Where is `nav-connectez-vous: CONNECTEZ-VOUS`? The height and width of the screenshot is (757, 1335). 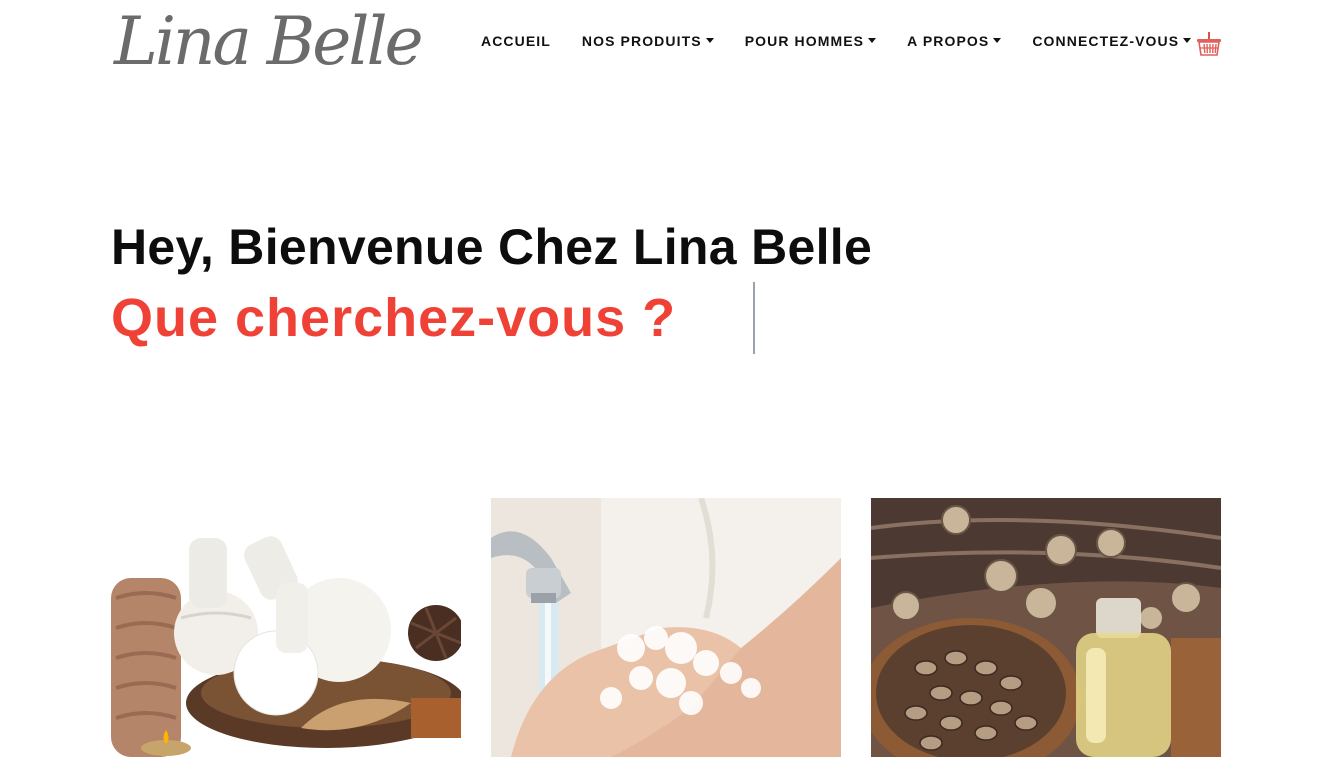 nav-connectez-vous: CONNECTEZ-VOUS is located at coordinates (1112, 41).